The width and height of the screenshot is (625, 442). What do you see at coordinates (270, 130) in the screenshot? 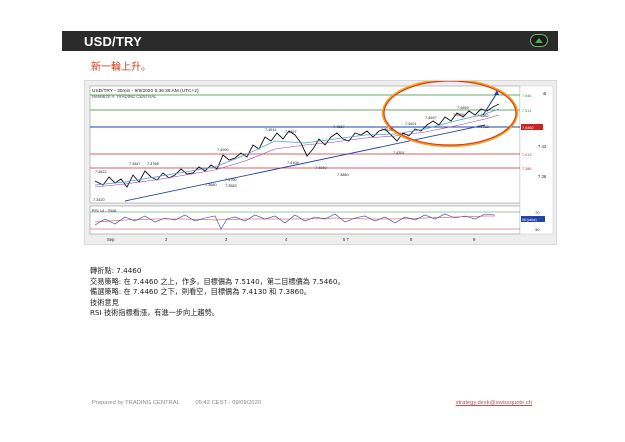
I see `point-label: 7.4511` at bounding box center [270, 130].